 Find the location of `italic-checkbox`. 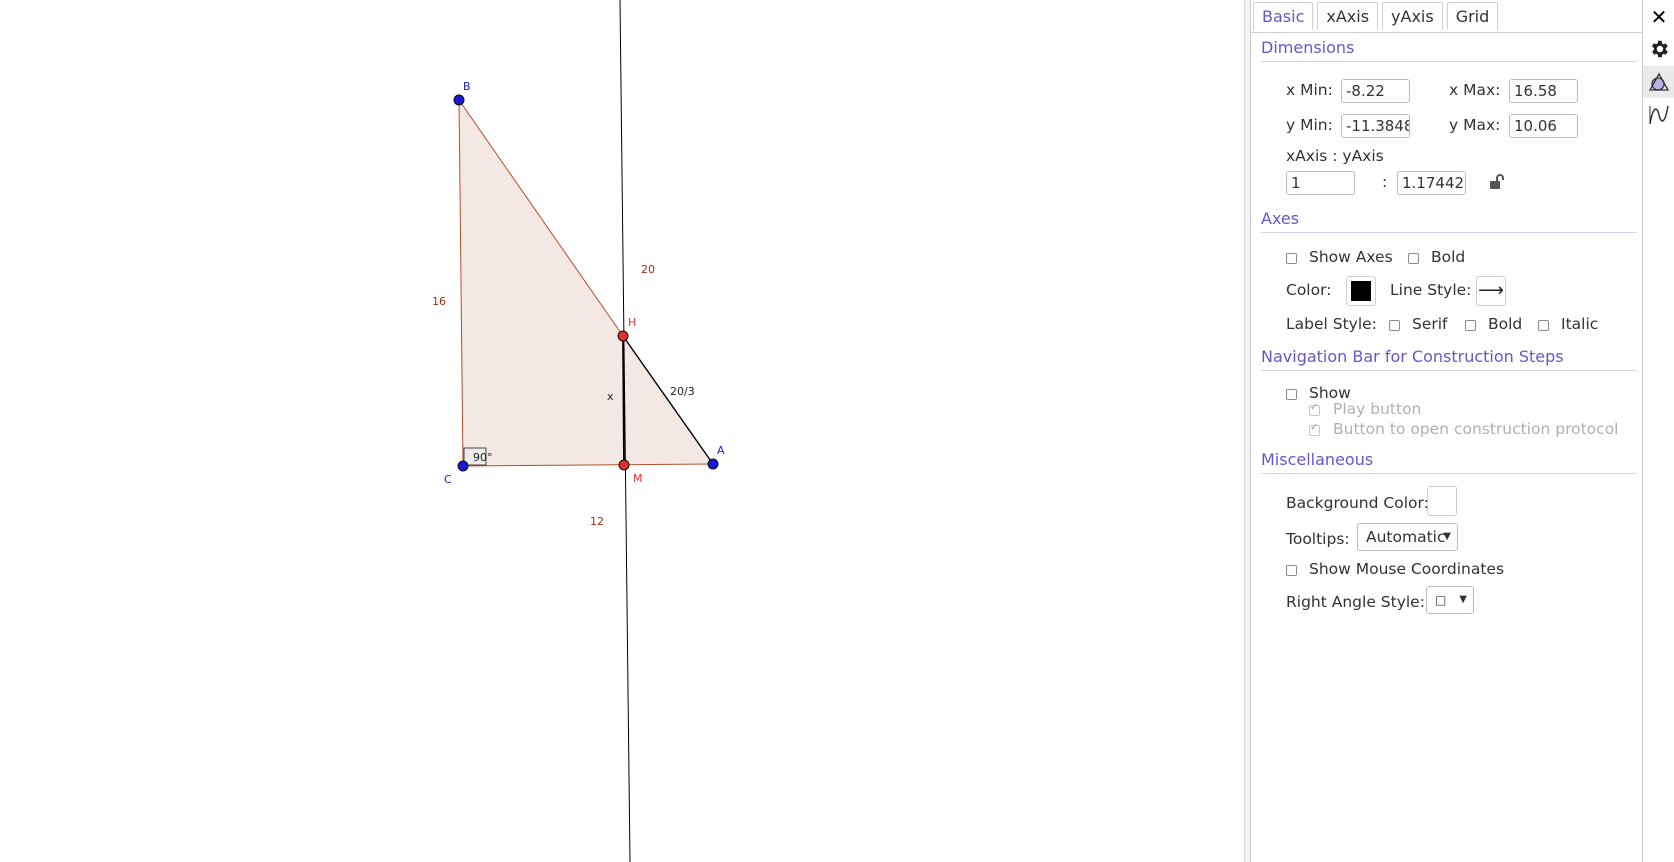

italic-checkbox is located at coordinates (1543, 325).